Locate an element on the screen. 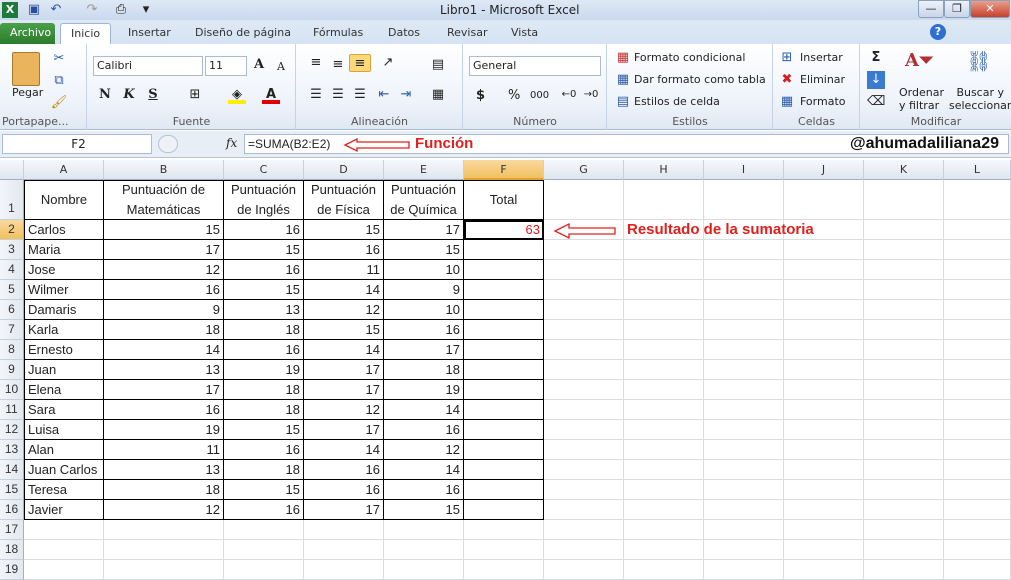 The height and width of the screenshot is (580, 1011). cell-K15 is located at coordinates (904, 490).